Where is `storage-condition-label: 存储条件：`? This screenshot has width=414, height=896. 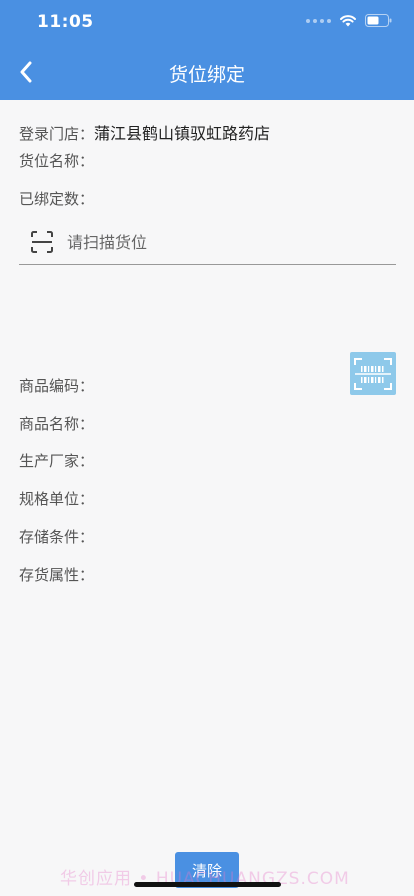 storage-condition-label: 存储条件： is located at coordinates (57, 537).